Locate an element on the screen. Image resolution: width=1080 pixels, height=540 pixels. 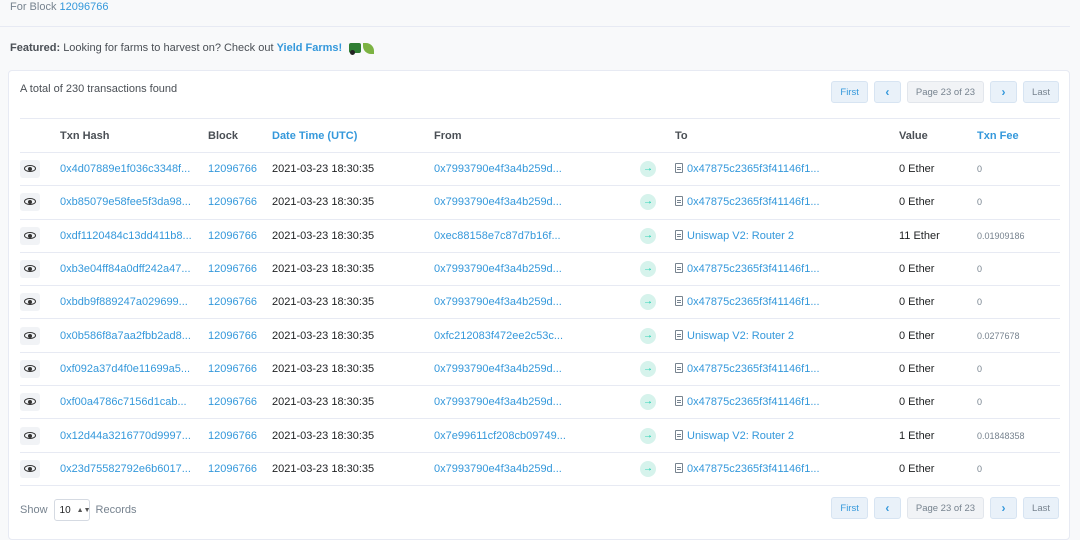
header-block: Block is located at coordinates (240, 135).